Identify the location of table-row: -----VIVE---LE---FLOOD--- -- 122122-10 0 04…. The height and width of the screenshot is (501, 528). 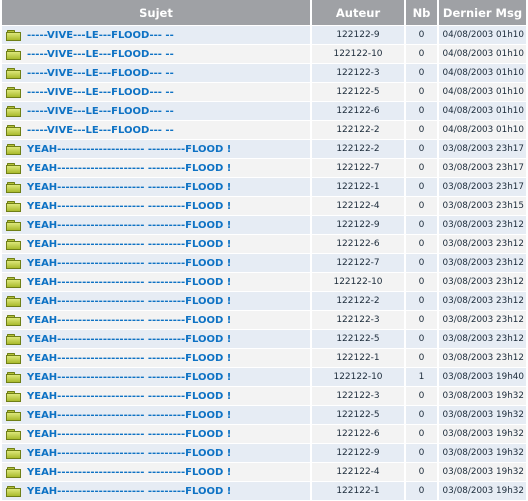
(264, 54).